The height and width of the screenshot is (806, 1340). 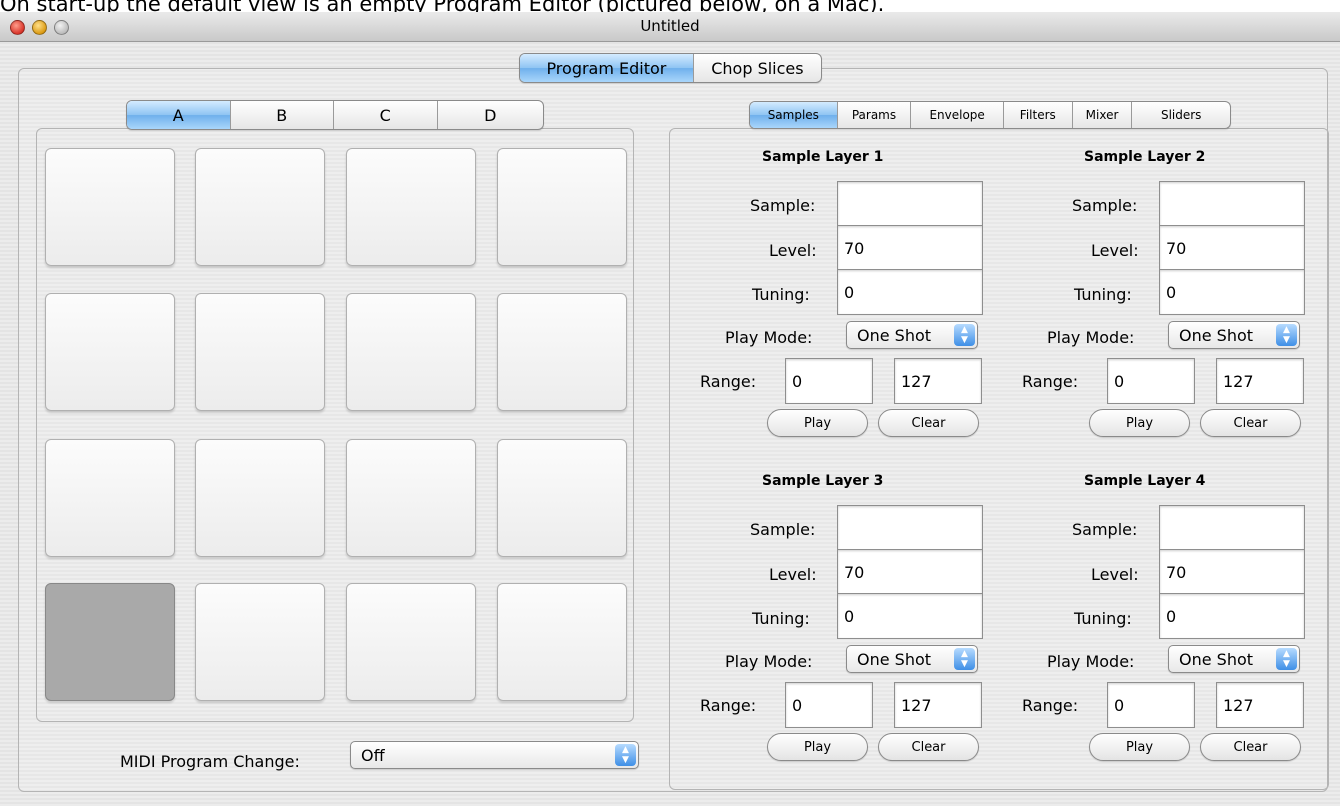 I want to click on layer-4-play-mode-label: Play Mode:, so click(x=1091, y=661).